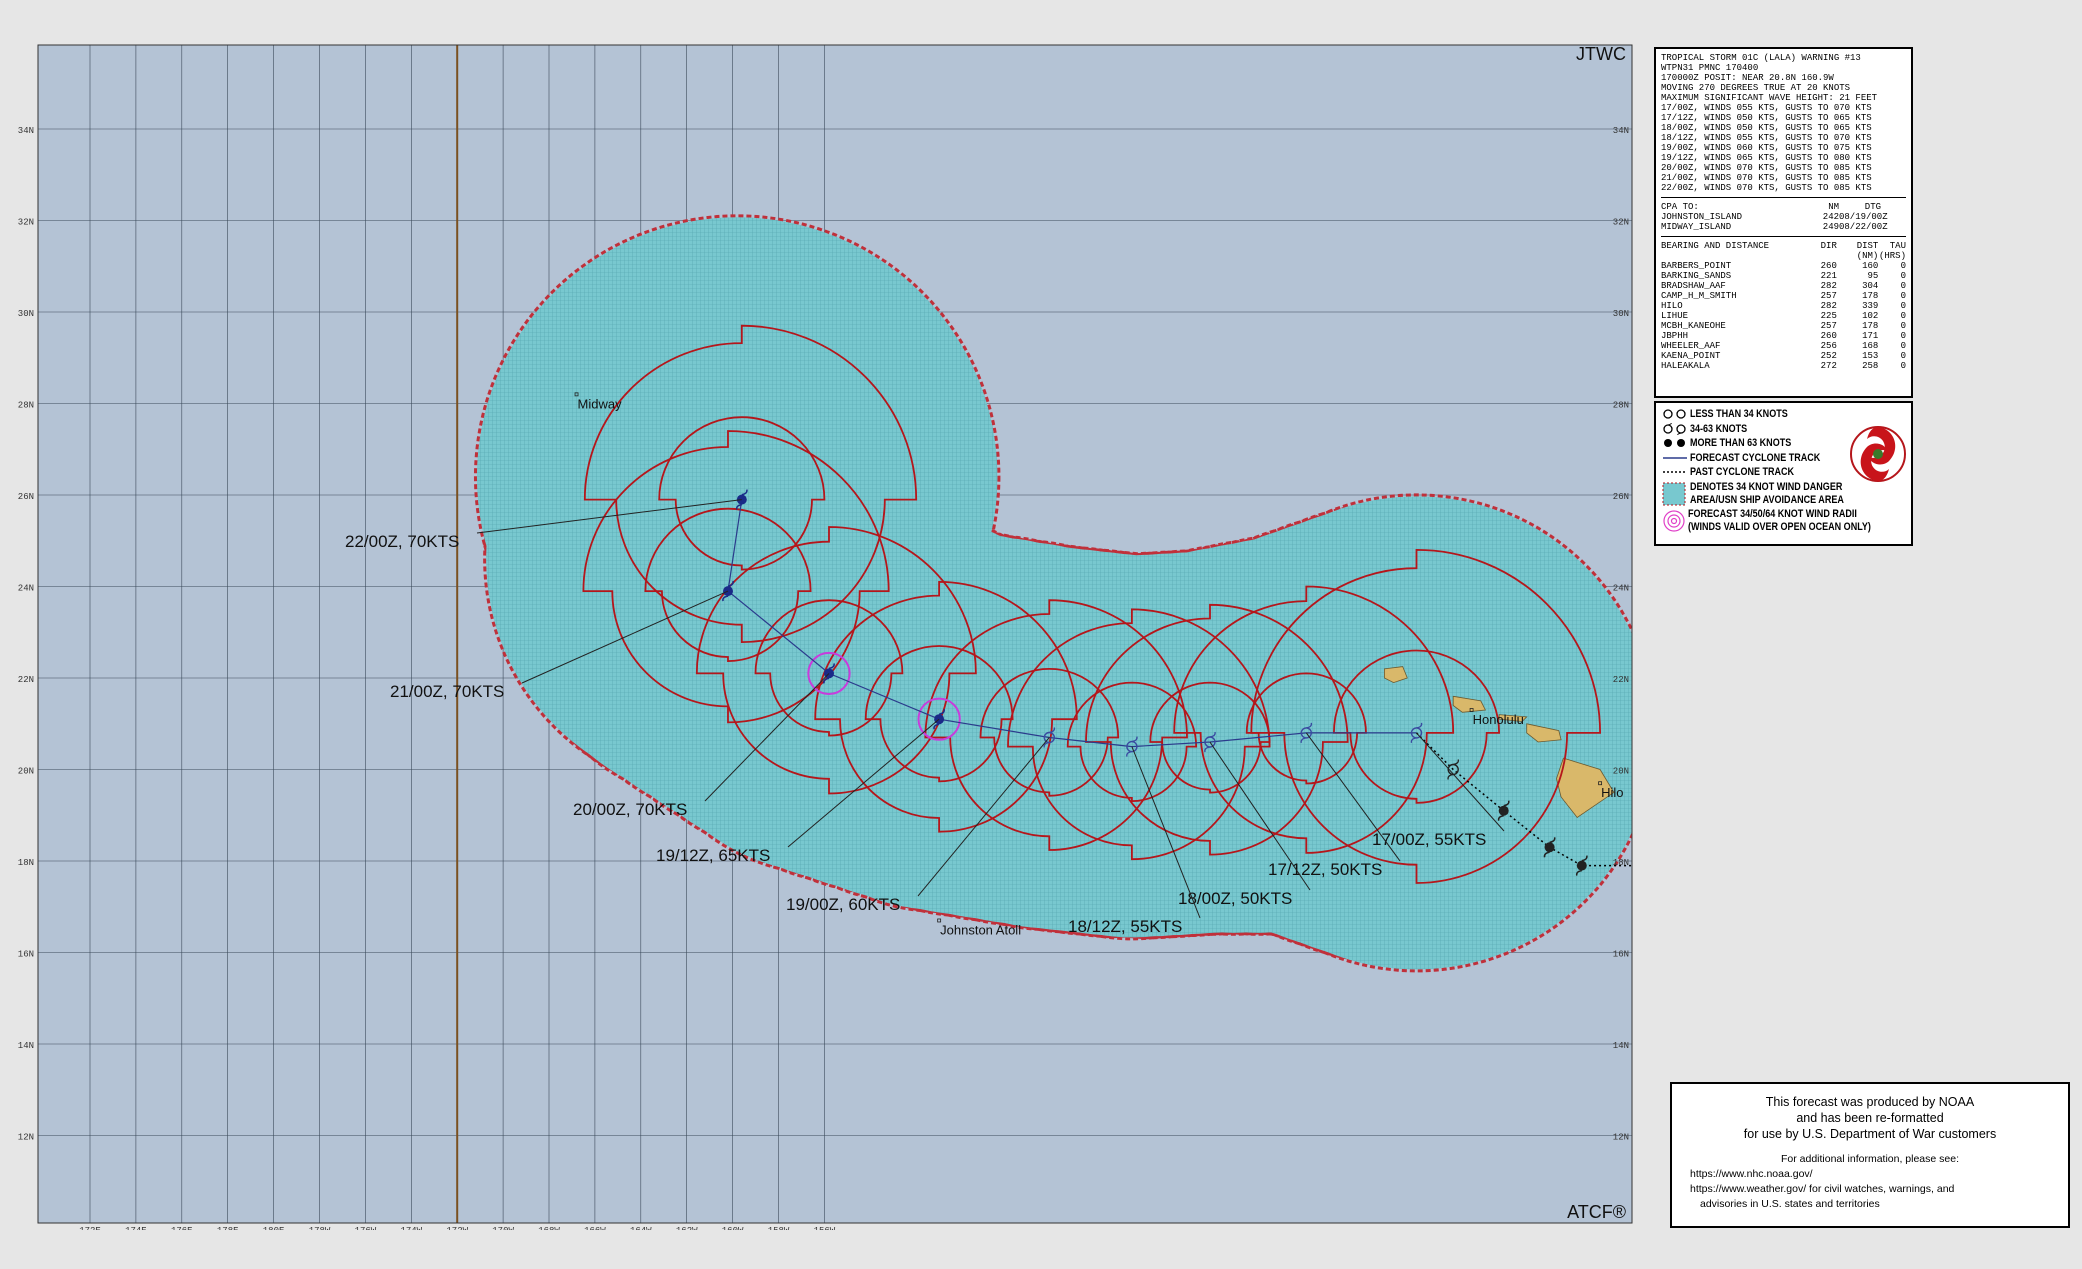  What do you see at coordinates (136, 1228) in the screenshot?
I see `lon-label: 174E` at bounding box center [136, 1228].